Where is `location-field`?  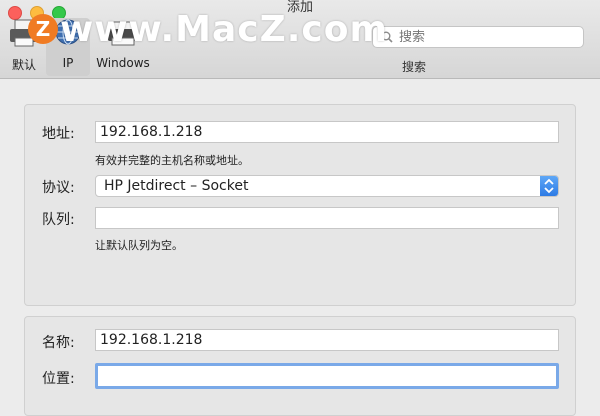
location-field is located at coordinates (327, 376).